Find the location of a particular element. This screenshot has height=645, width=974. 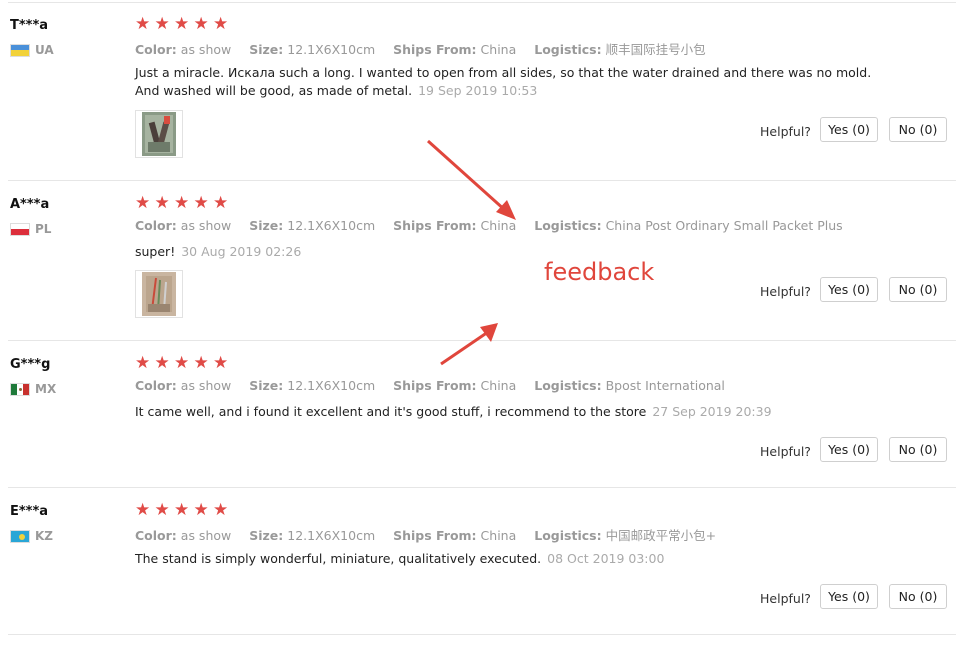

feedback-annotation: feedback is located at coordinates (599, 272).